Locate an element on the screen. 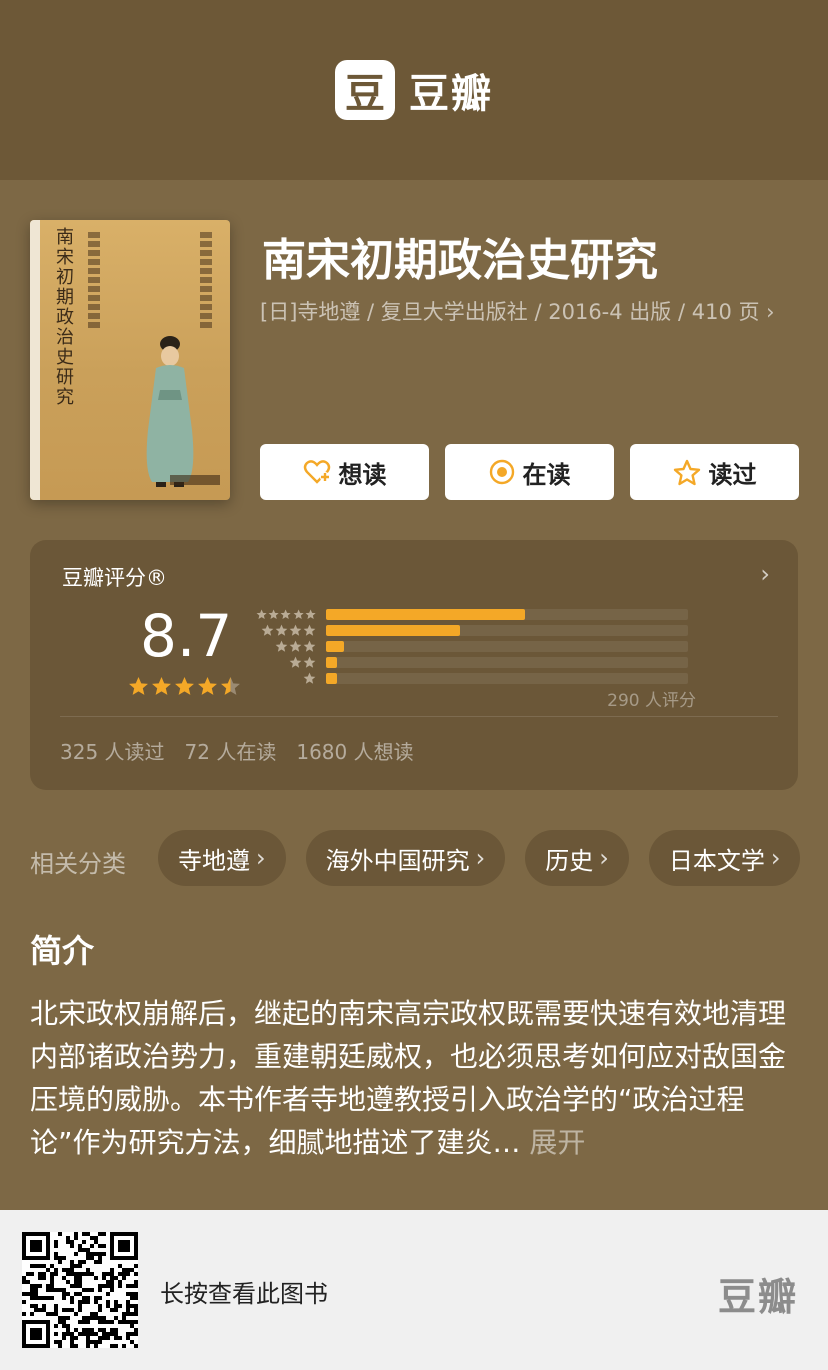  heart-plus-icon is located at coordinates (316, 472).